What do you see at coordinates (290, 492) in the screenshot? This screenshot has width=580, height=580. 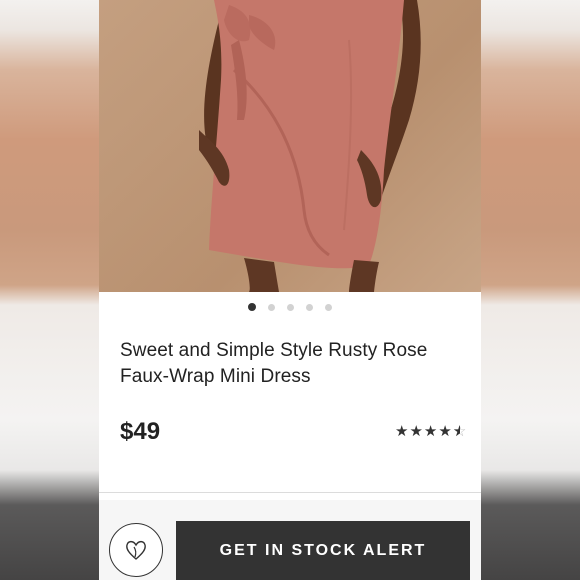 I see `divider` at bounding box center [290, 492].